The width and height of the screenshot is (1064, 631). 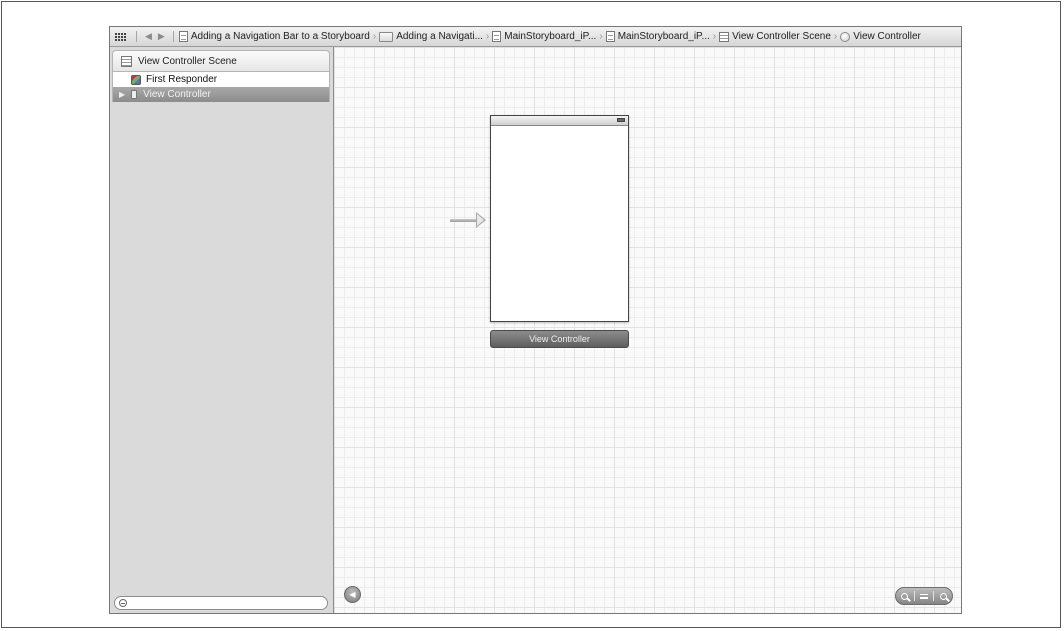 I want to click on outline-item-label: First Responder, so click(x=182, y=79).